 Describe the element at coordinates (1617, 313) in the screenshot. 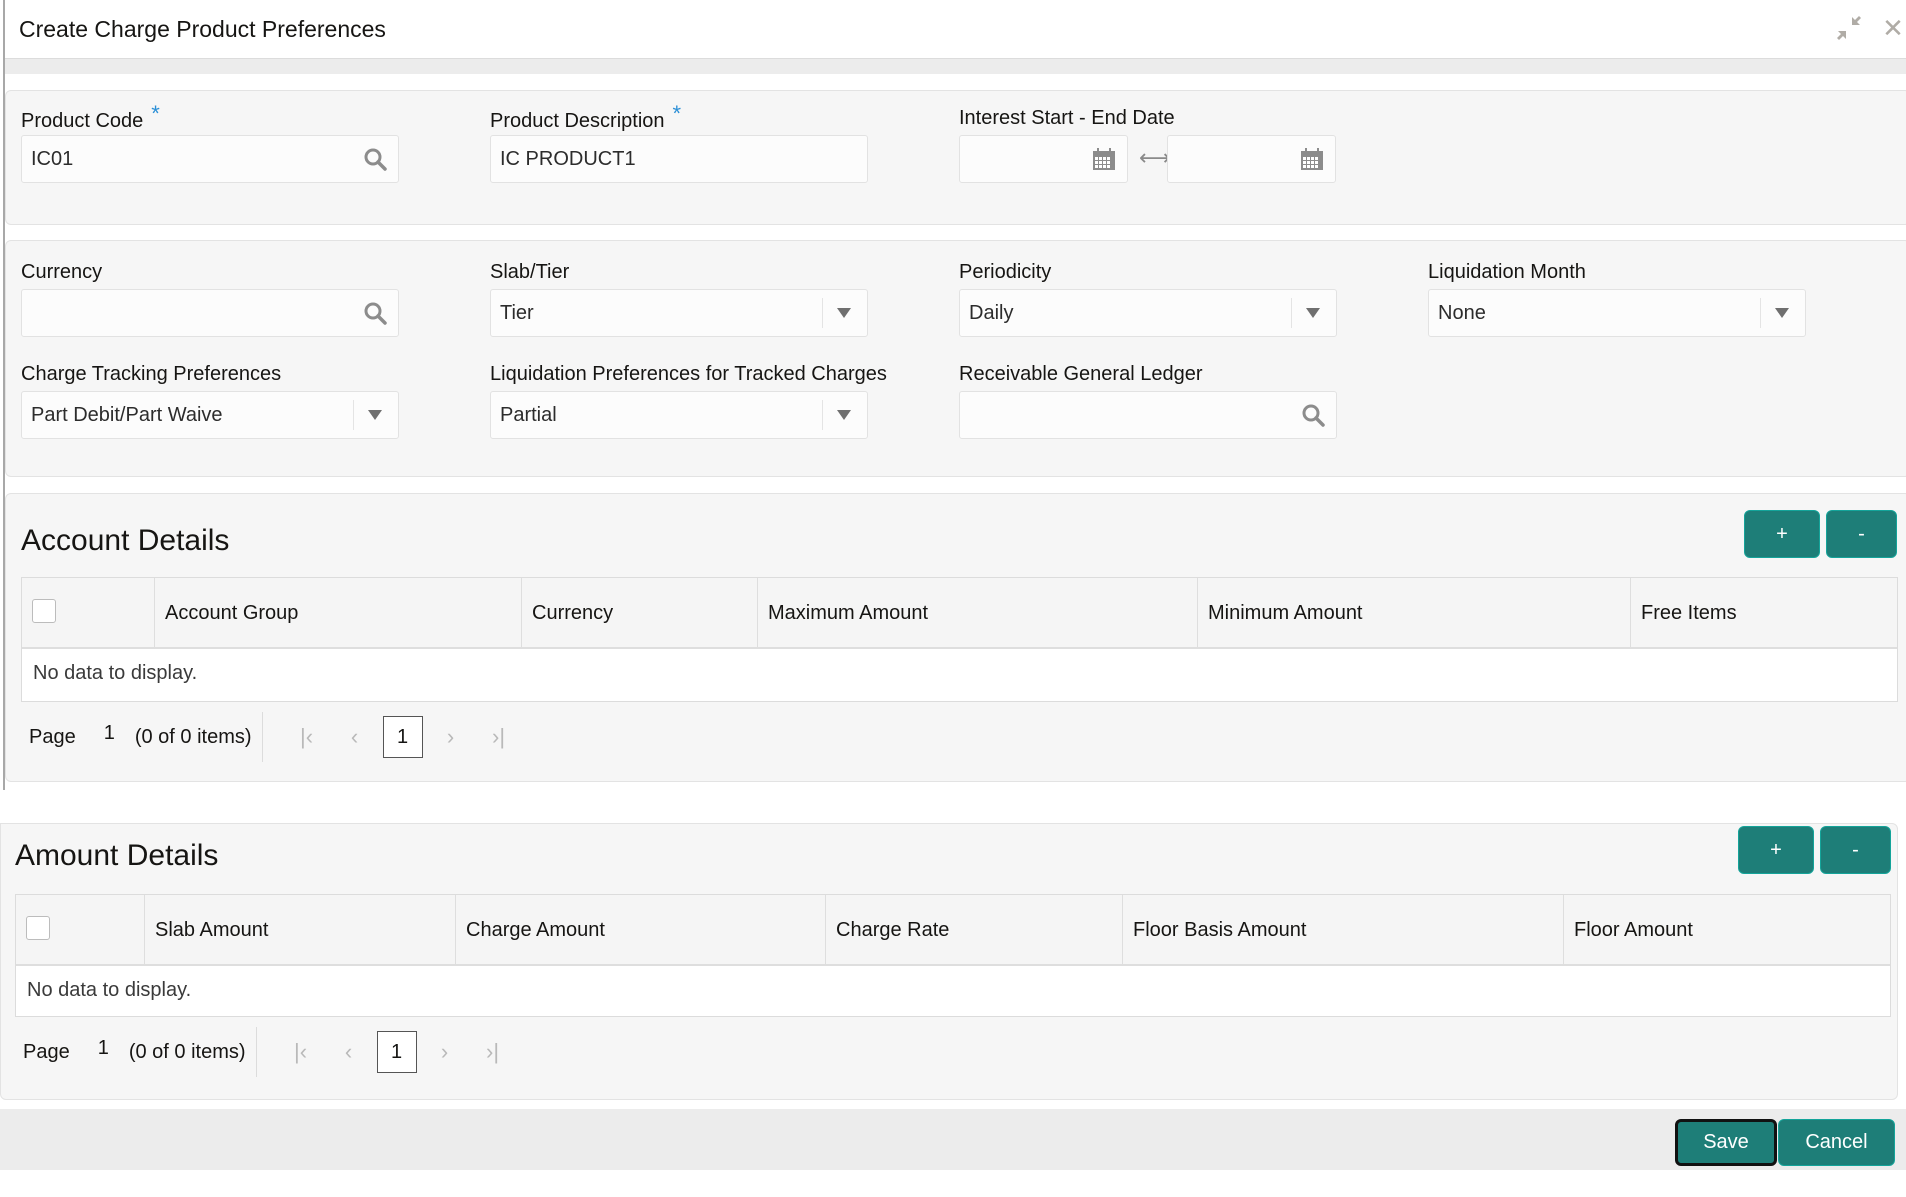

I see `liquidation-month-select: None` at that location.